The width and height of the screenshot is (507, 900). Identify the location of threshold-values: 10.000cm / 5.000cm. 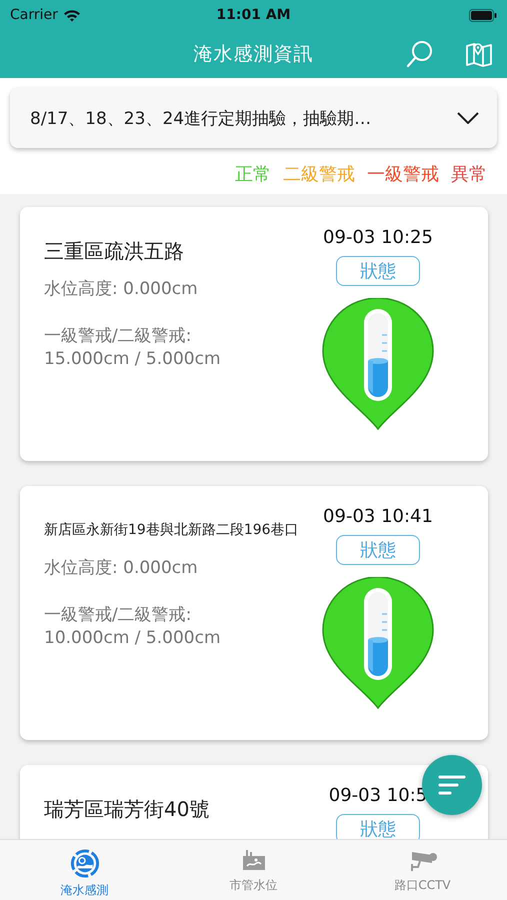
(133, 638).